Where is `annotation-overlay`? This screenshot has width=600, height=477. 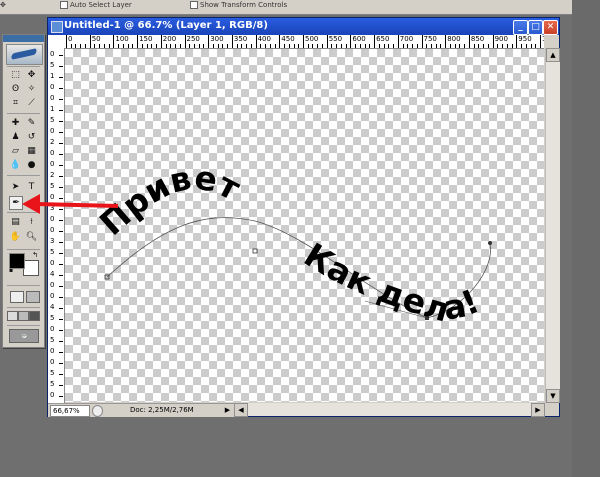
annotation-overlay is located at coordinates (70, 204).